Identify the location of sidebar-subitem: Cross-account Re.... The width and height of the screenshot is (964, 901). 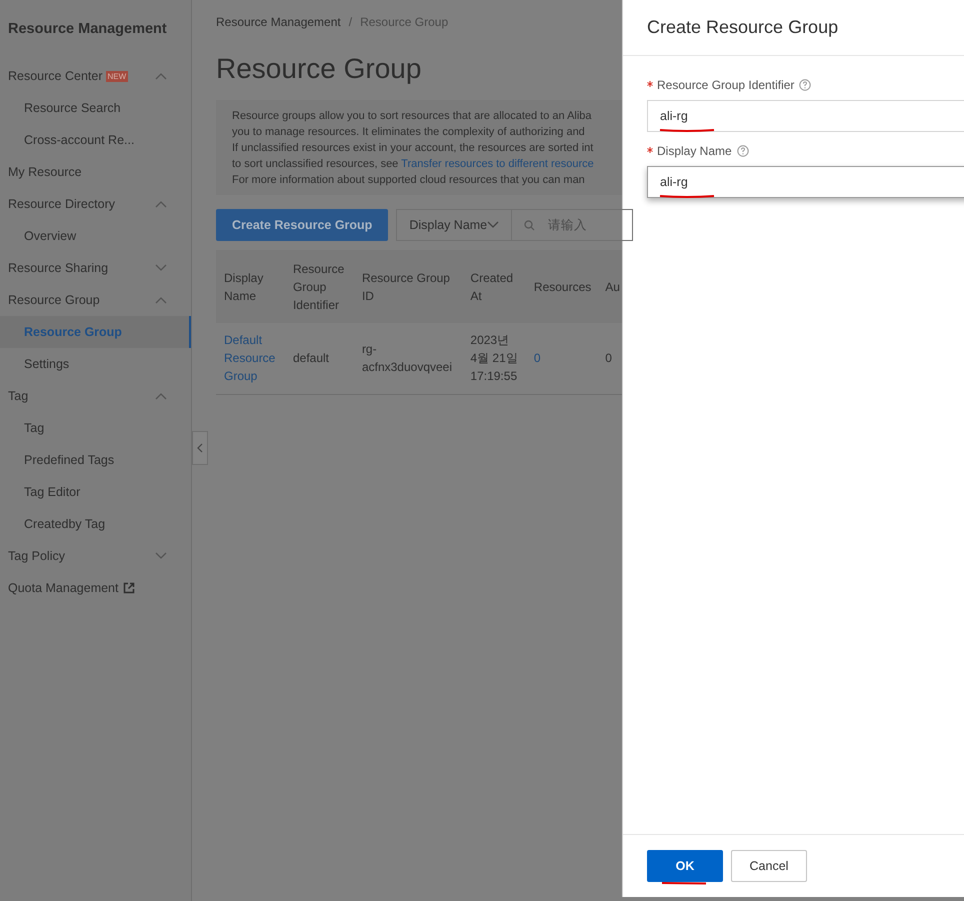
(95, 140).